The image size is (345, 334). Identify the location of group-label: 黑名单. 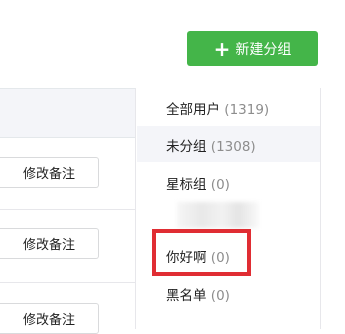
(186, 296).